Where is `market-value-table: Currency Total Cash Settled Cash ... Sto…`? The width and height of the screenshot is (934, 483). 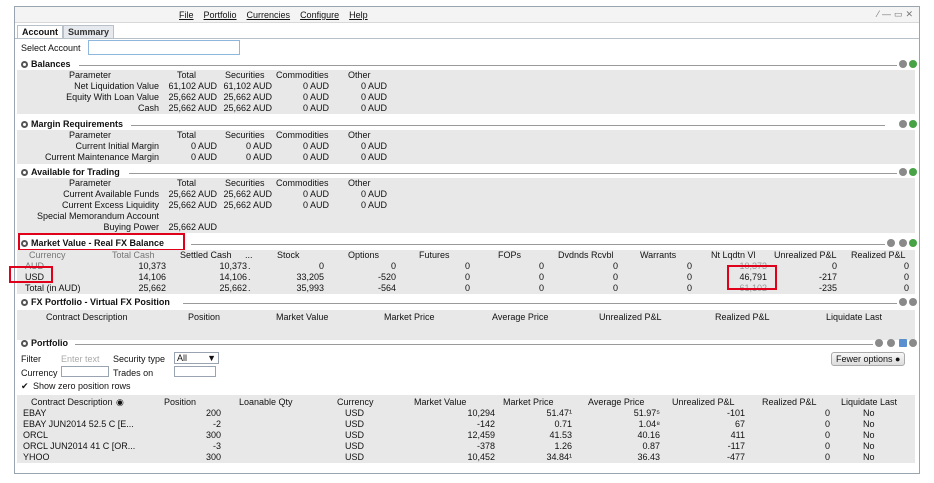
market-value-table: Currency Total Cash Settled Cash ... Sto… is located at coordinates (466, 272).